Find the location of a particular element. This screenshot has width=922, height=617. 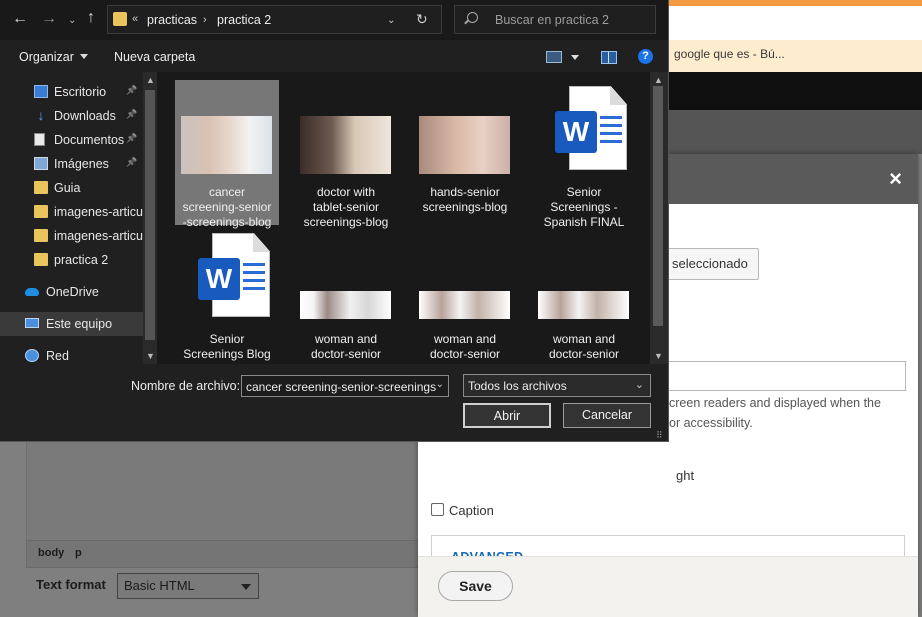

file-name-line: cancer is located at coordinates (227, 192).